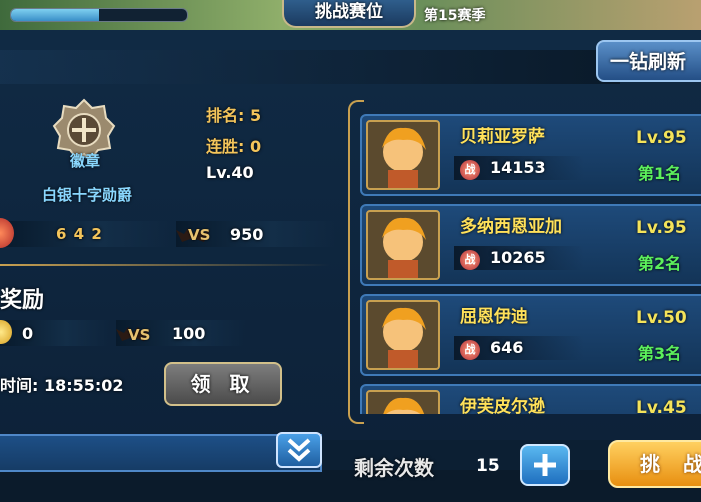 The image size is (701, 502). I want to click on opponent-card-clip: 伊芙皮尔逊 Lv.45, so click(530, 399).